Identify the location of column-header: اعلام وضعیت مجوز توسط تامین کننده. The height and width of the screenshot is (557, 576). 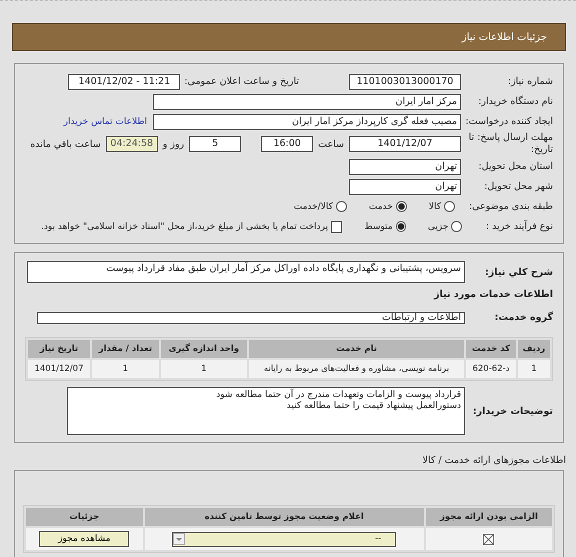
(284, 517).